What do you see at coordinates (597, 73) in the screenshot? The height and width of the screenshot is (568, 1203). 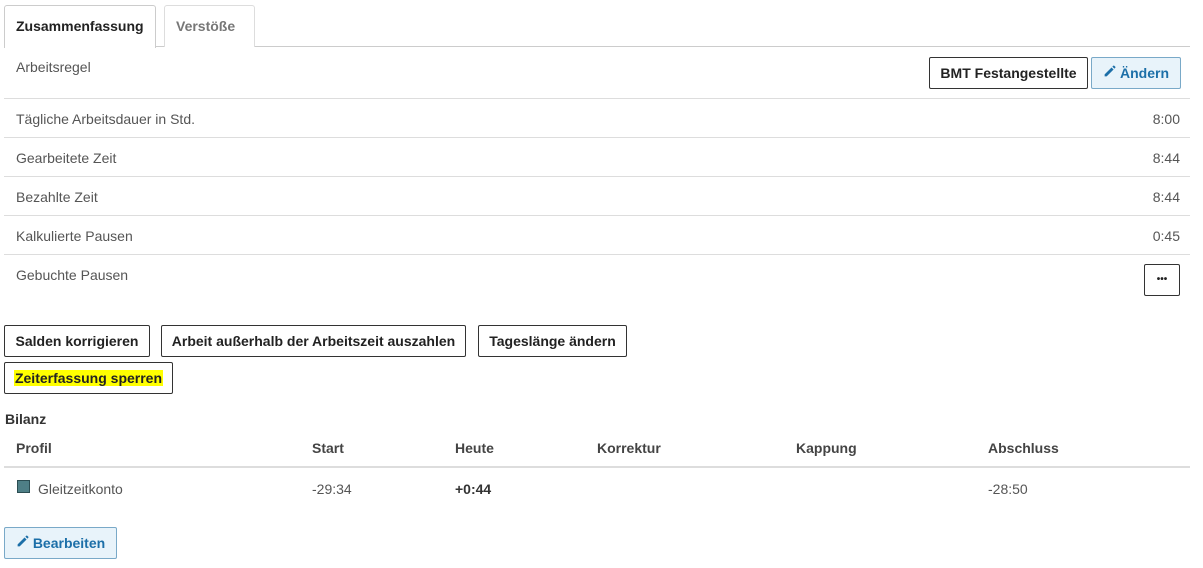 I see `work-rule-row: Arbeitsregel BMT Festangestellte Ändern` at bounding box center [597, 73].